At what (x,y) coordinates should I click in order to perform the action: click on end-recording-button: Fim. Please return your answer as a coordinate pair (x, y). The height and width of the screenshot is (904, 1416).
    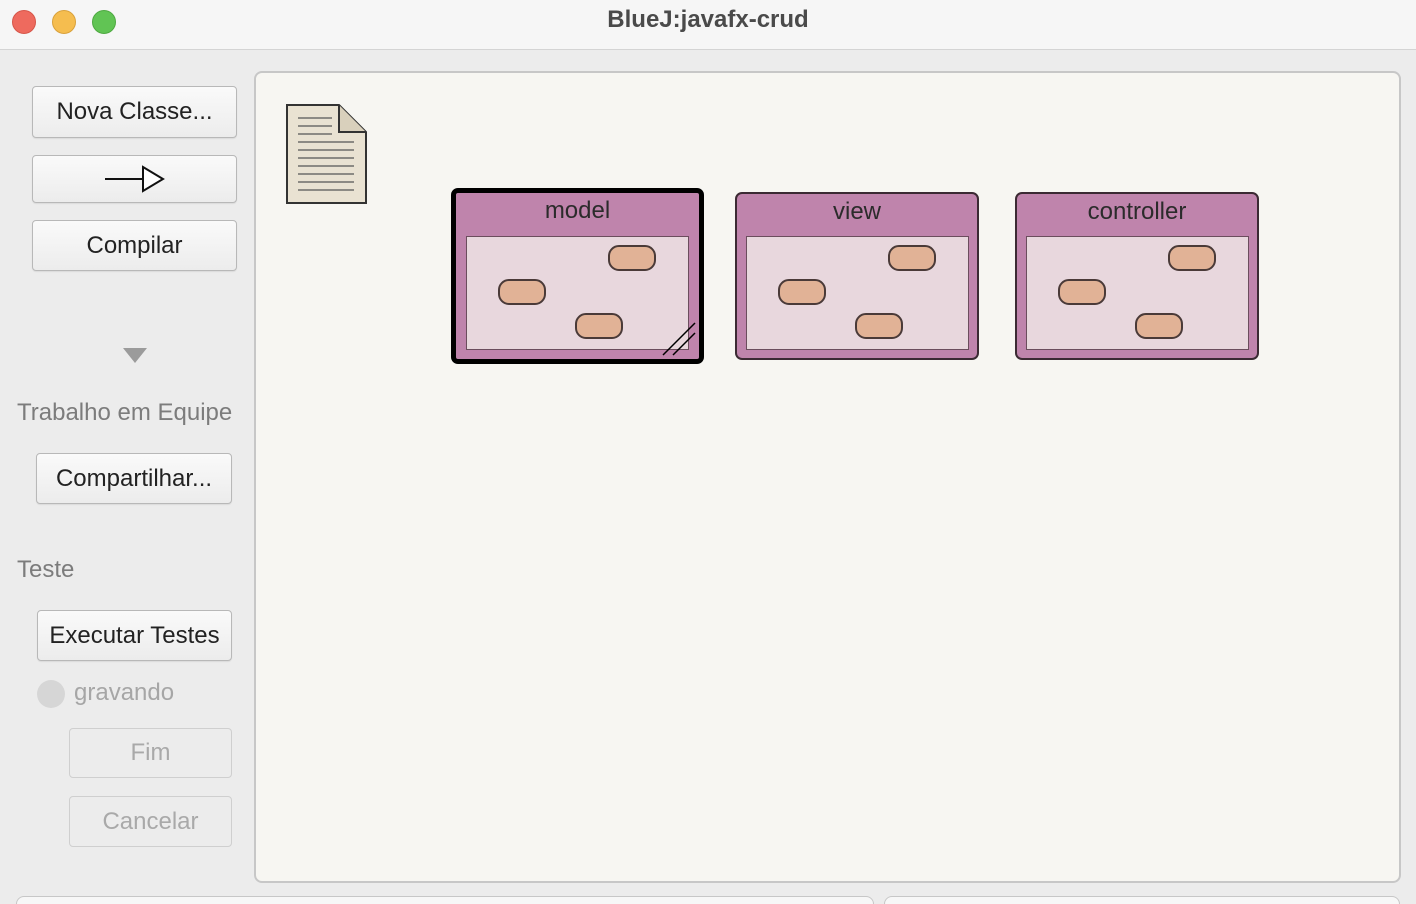
    Looking at the image, I should click on (150, 753).